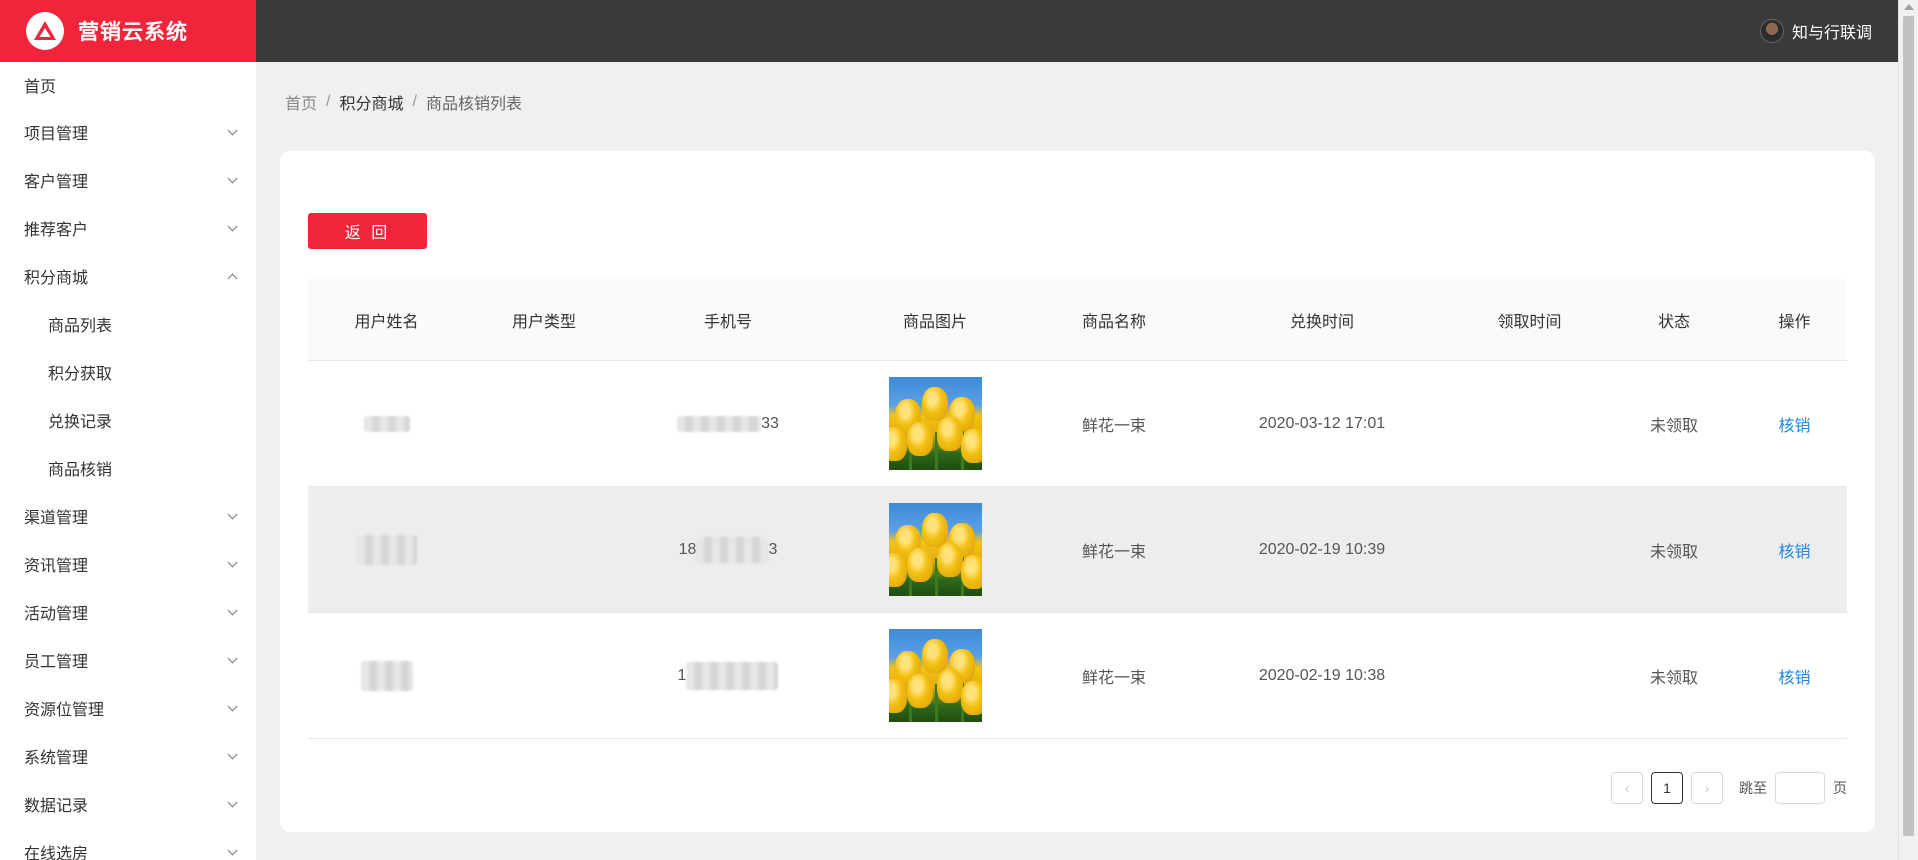  I want to click on breadcrumb: 首页 / 积分商城 / 商品核销列表, so click(403, 102).